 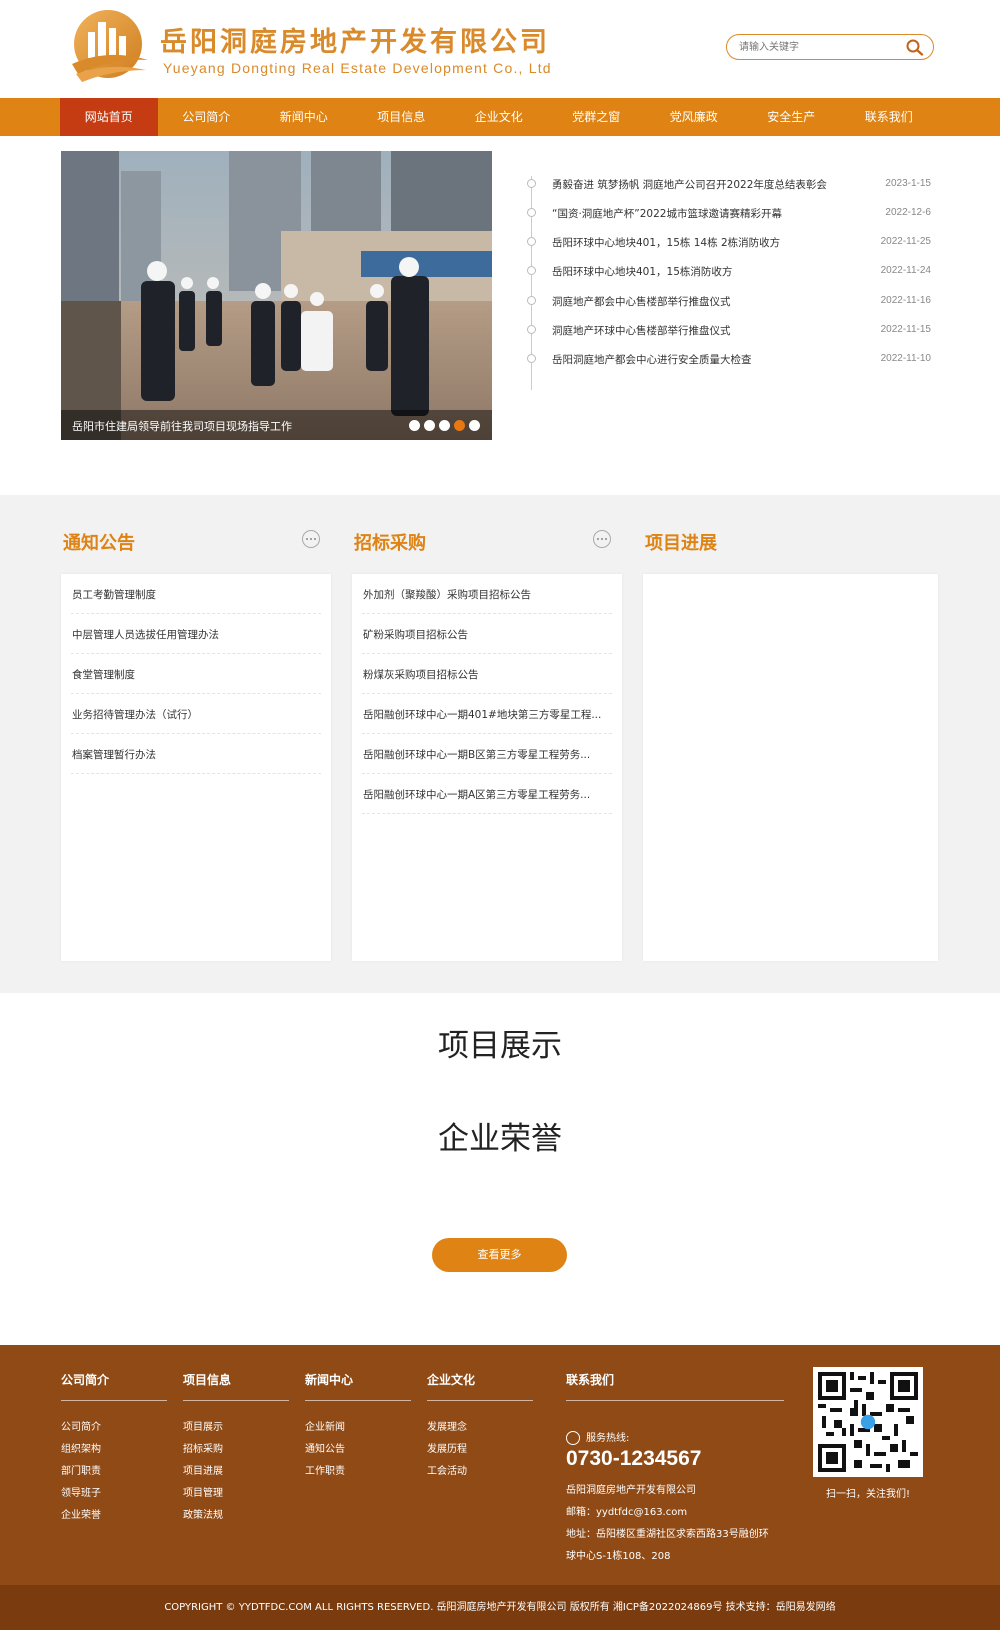 What do you see at coordinates (666, 242) in the screenshot?
I see `news-title: 岳阳环球中心地块401，15栋 14栋 2栋消防收方` at bounding box center [666, 242].